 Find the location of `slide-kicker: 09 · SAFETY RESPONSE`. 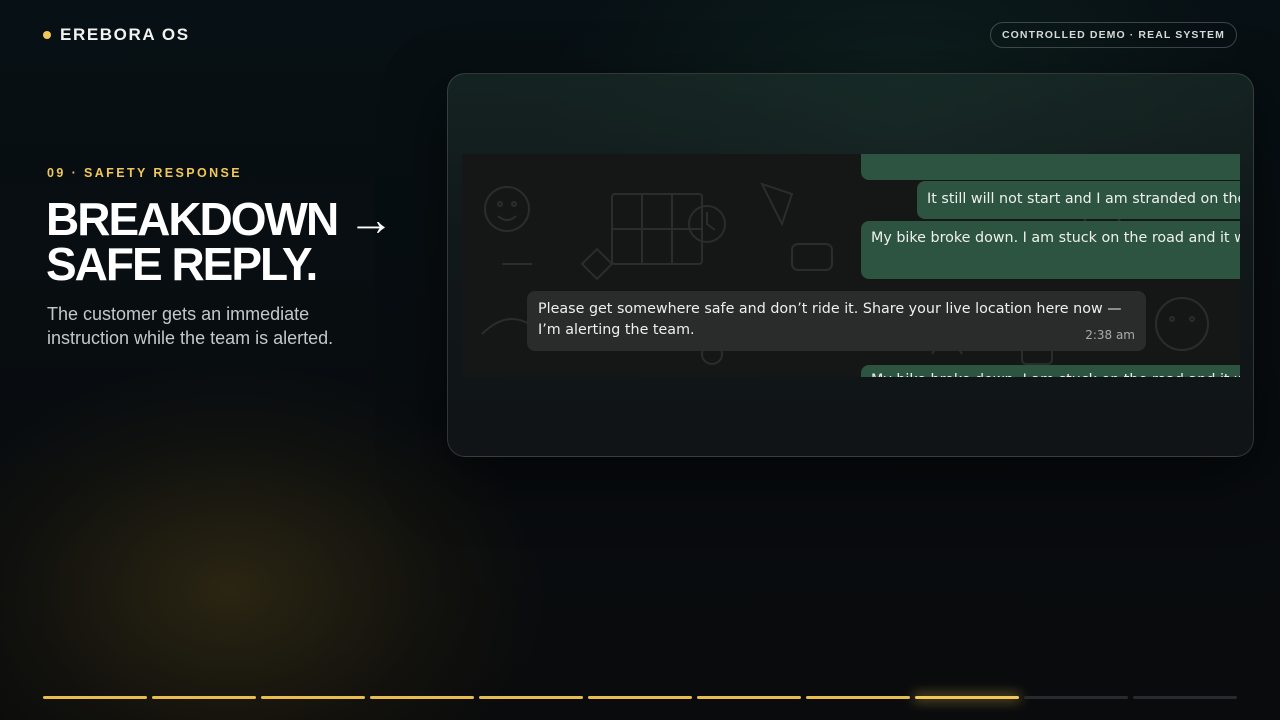

slide-kicker: 09 · SAFETY RESPONSE is located at coordinates (145, 173).